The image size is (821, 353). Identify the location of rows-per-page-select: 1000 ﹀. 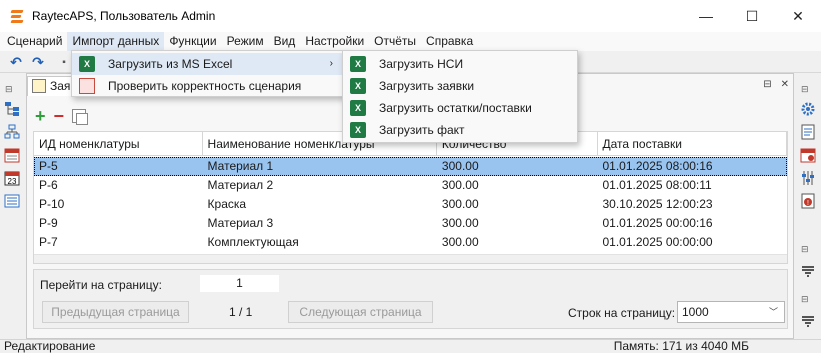
(731, 312).